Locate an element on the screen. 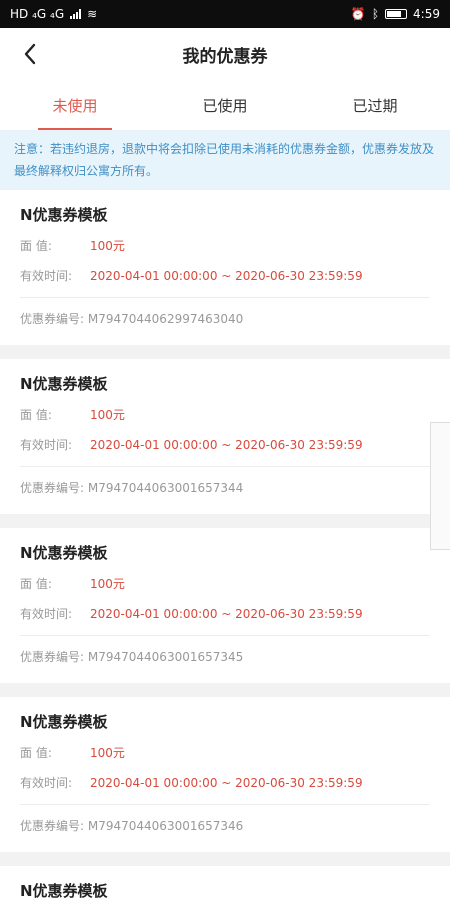 Image resolution: width=450 pixels, height=916 pixels. coupon-code-row: 优惠券编号: M7947044063001657346 is located at coordinates (225, 825).